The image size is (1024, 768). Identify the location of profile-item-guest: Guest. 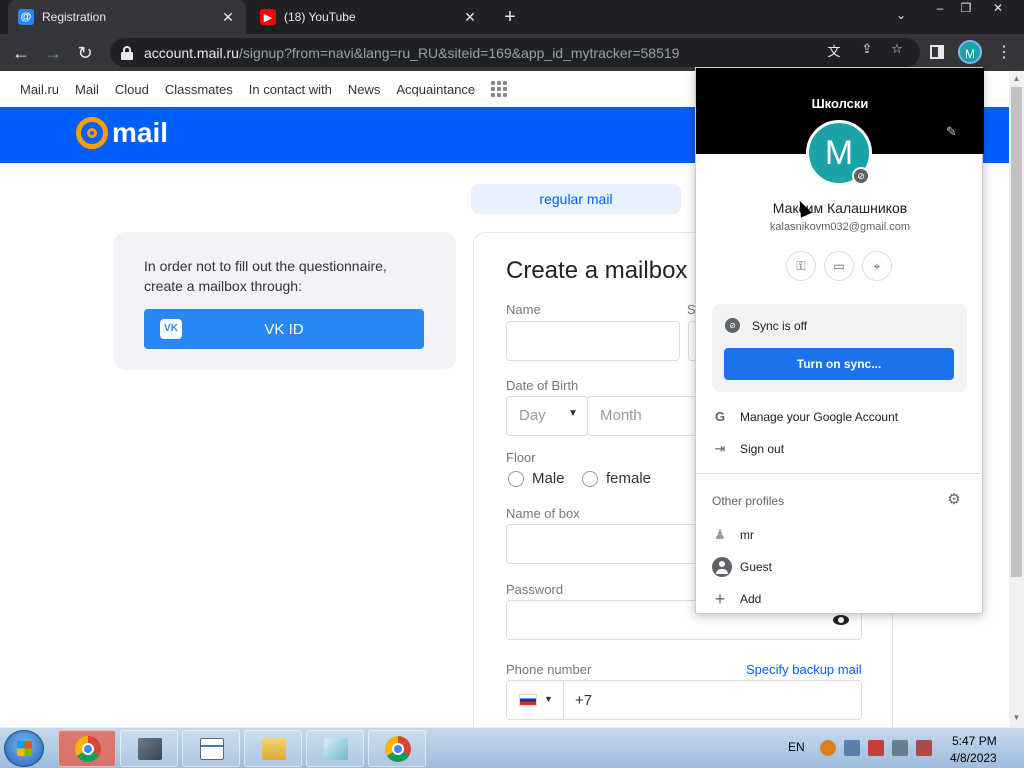
(840, 567).